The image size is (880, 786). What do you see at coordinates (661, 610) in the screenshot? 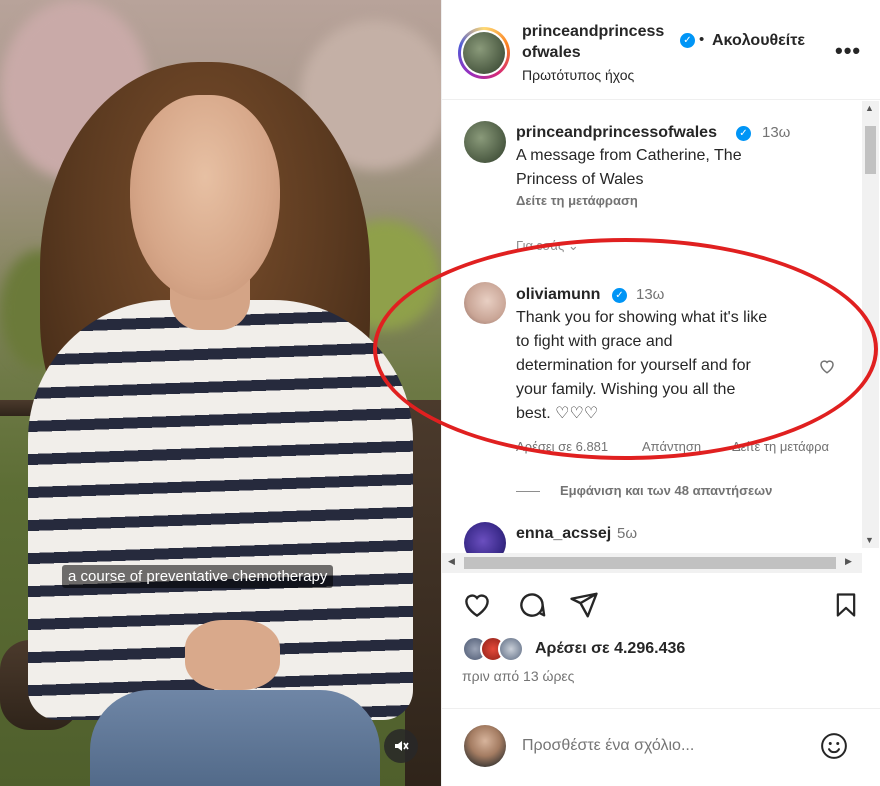
I see `post-actions-bar` at bounding box center [661, 610].